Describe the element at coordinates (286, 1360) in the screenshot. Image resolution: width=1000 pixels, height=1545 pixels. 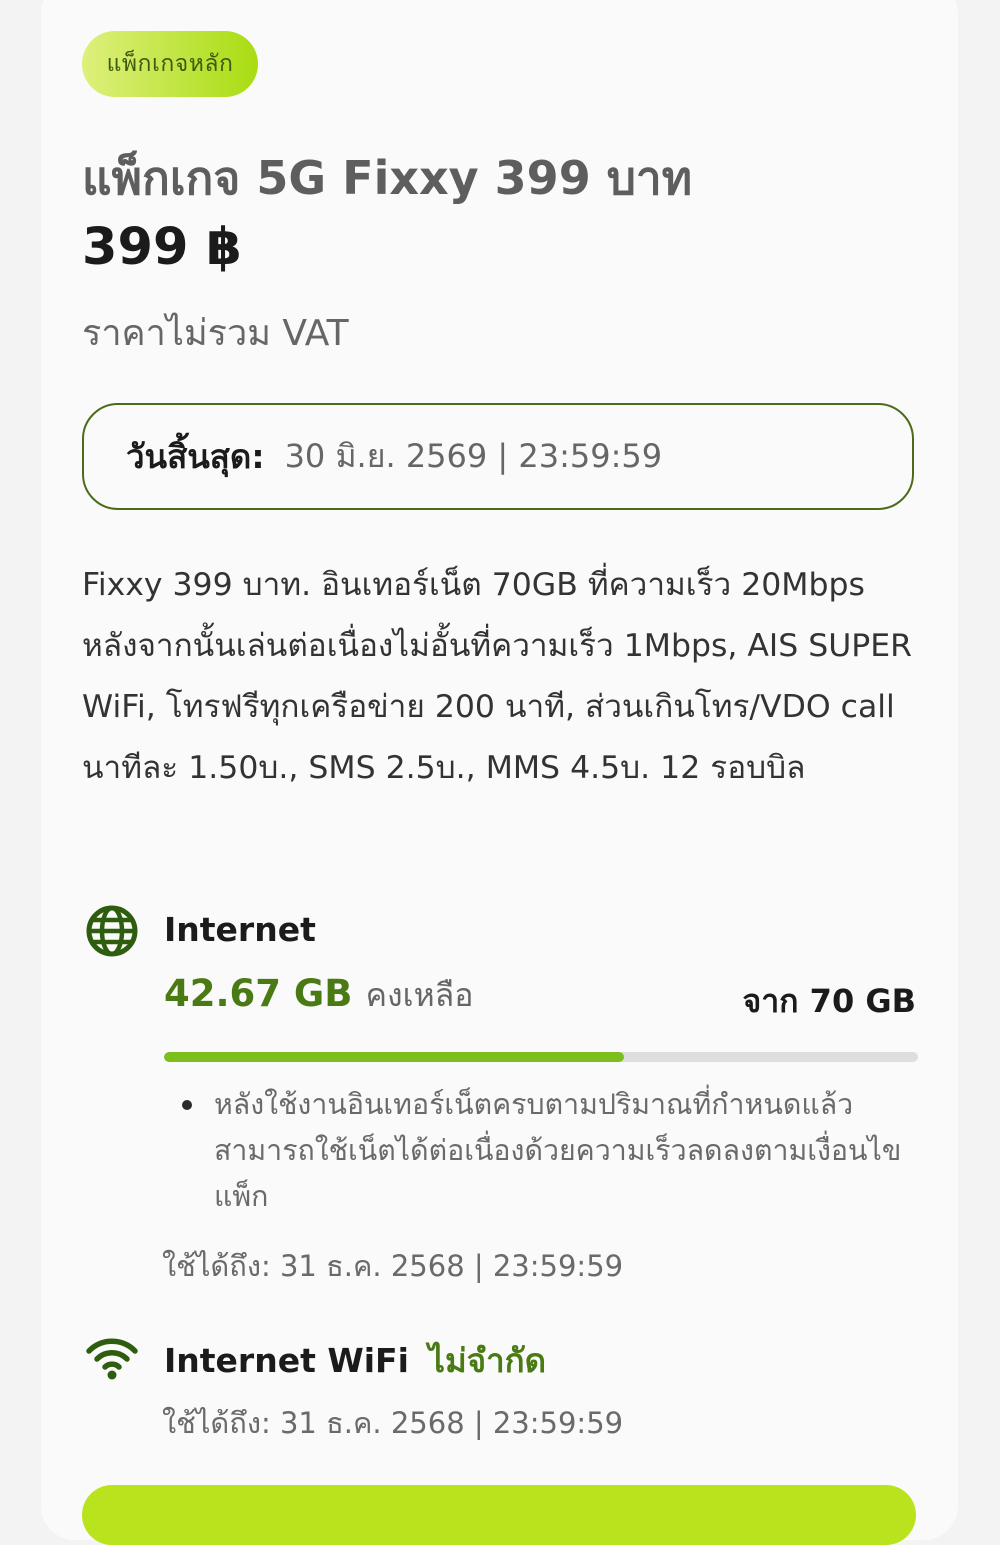
I see `wifi-title: Internet WiFi` at that location.